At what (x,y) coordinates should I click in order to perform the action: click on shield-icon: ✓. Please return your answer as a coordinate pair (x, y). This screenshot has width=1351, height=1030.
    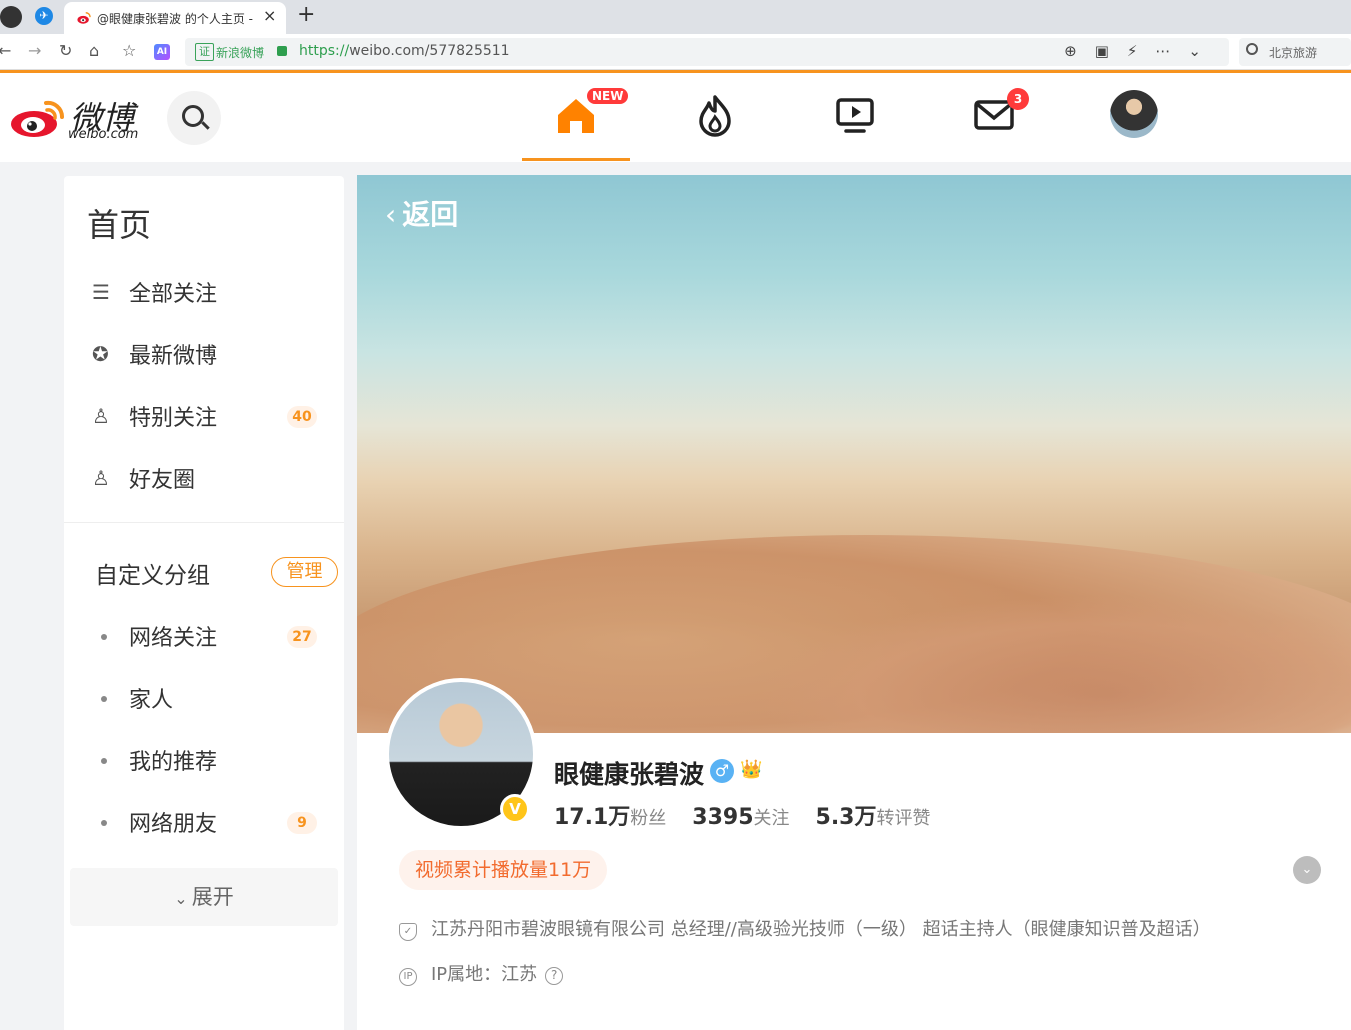
    Looking at the image, I should click on (408, 932).